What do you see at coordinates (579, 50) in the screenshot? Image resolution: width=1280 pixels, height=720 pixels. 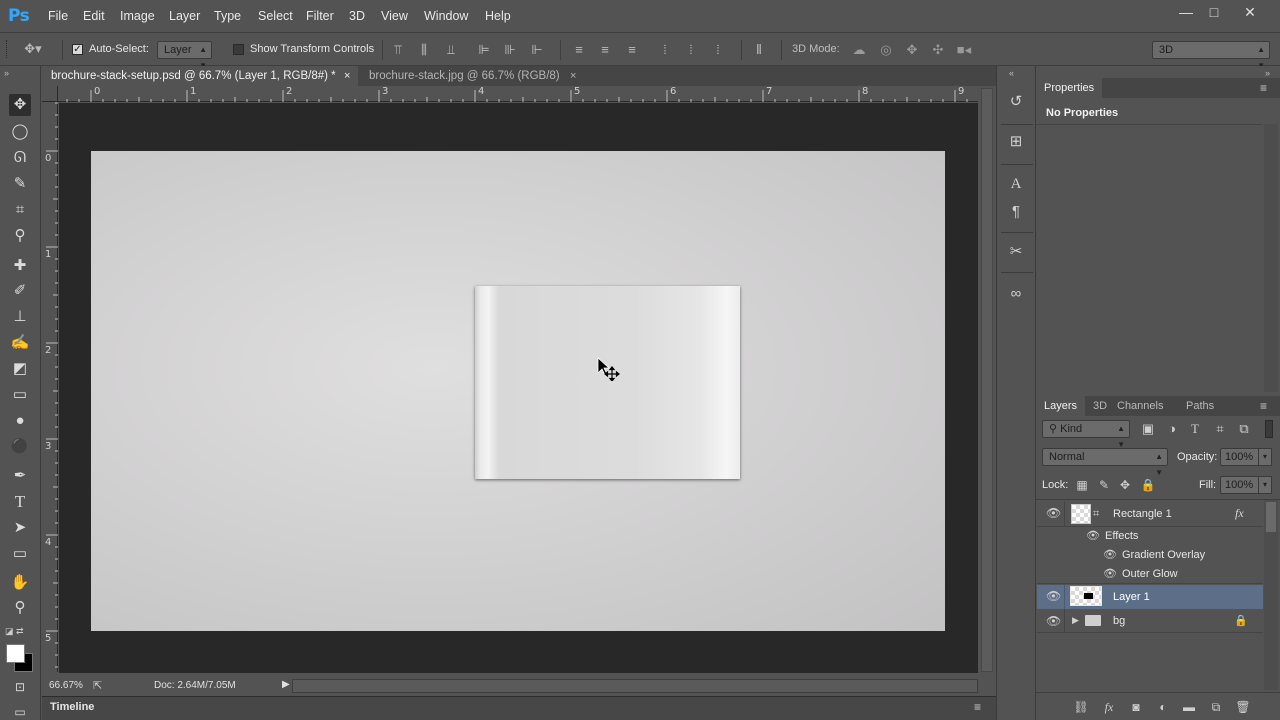 I see `distribute-top-icon: ≡` at bounding box center [579, 50].